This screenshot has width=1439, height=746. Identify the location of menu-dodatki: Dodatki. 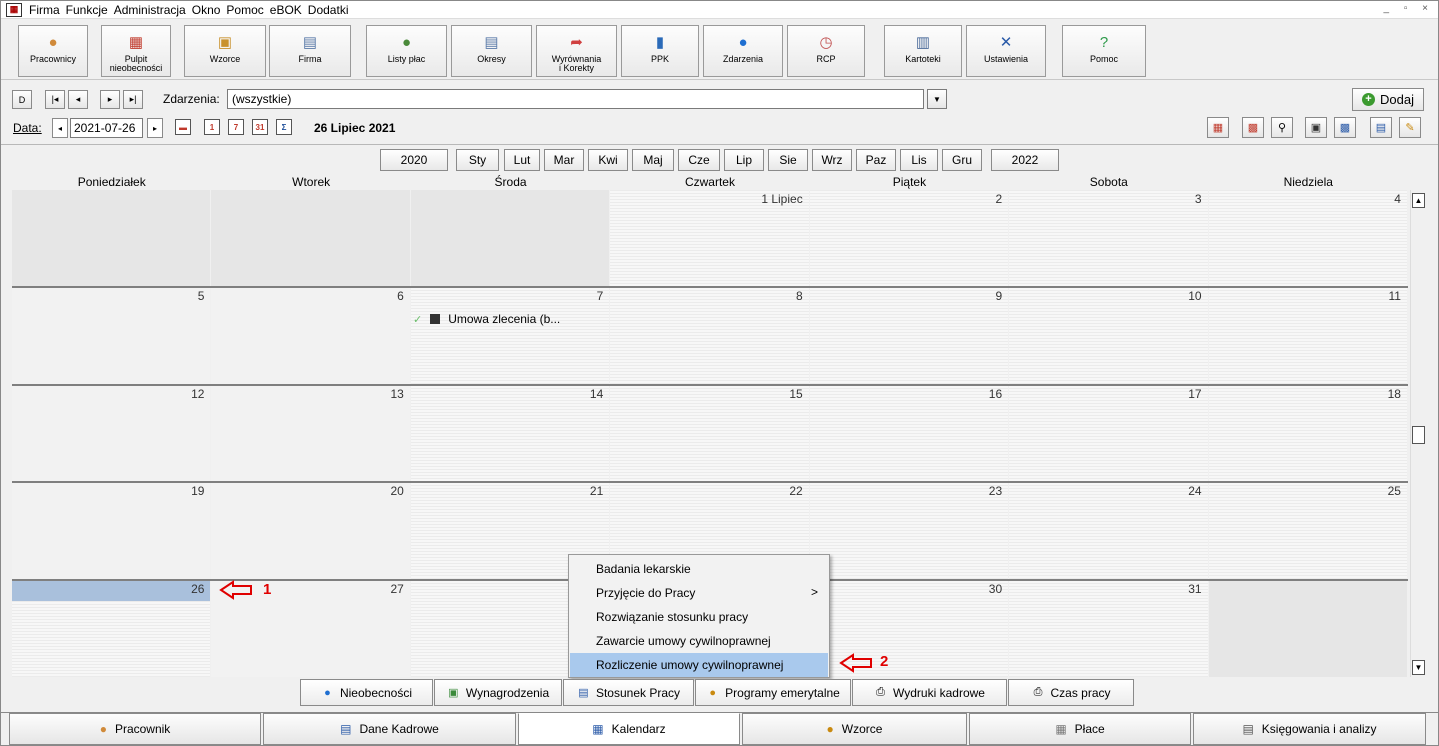
(328, 10).